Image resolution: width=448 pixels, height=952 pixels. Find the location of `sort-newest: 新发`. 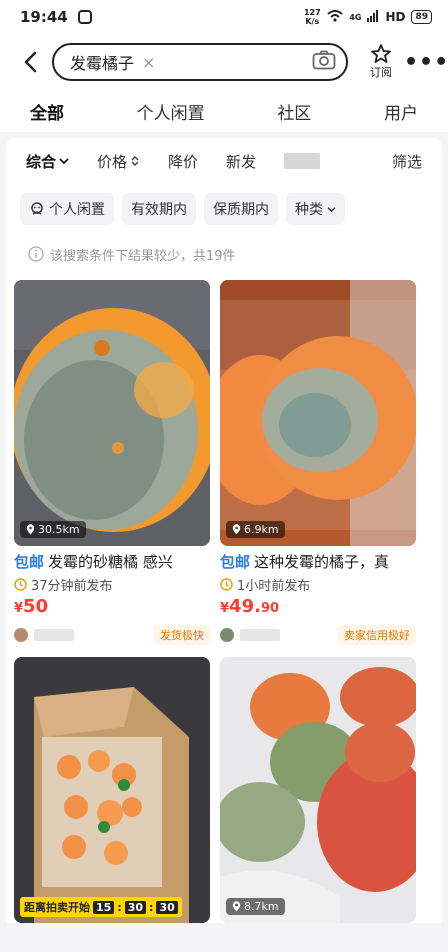

sort-newest: 新发 is located at coordinates (241, 161).